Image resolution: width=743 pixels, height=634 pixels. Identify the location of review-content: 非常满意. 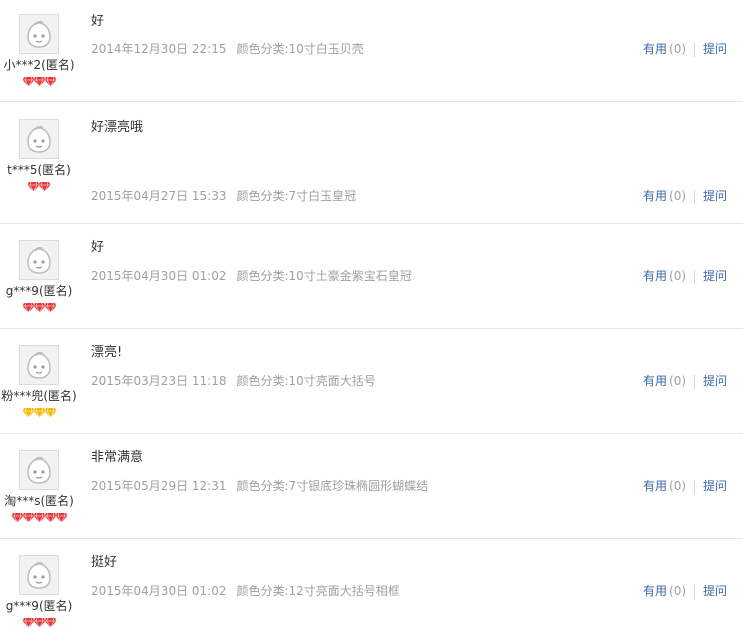
(117, 457).